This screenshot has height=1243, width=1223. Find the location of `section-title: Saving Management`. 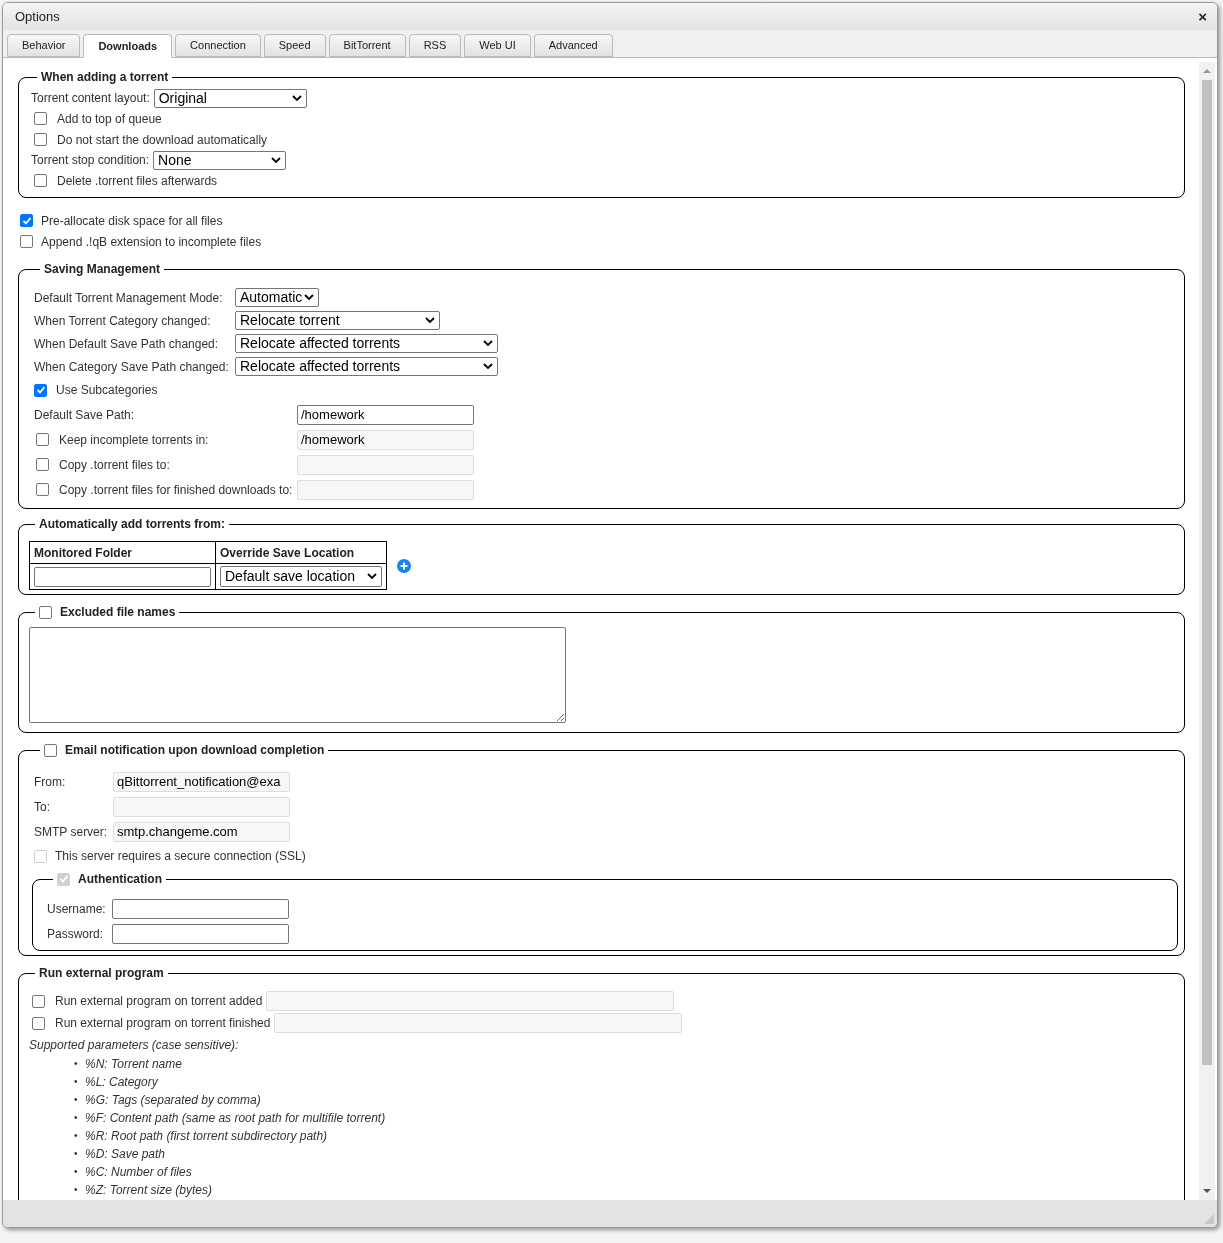

section-title: Saving Management is located at coordinates (102, 269).